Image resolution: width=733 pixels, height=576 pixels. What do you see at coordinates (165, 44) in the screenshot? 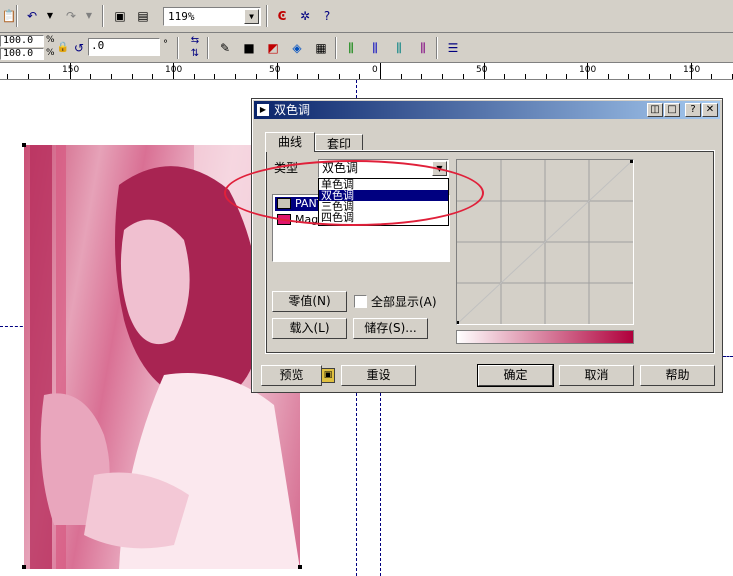
I see `degree-unit: °` at bounding box center [165, 44].